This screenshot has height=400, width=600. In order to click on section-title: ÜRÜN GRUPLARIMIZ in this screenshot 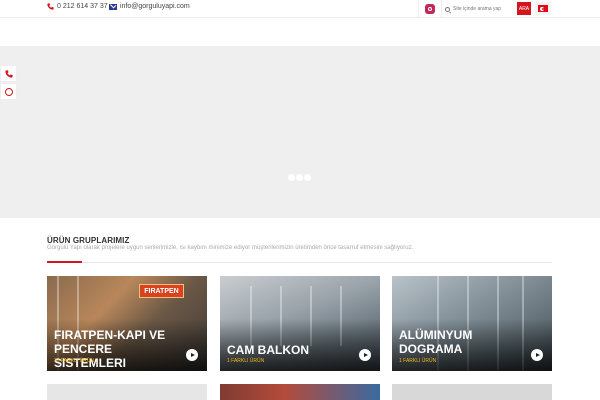, I will do `click(88, 240)`.